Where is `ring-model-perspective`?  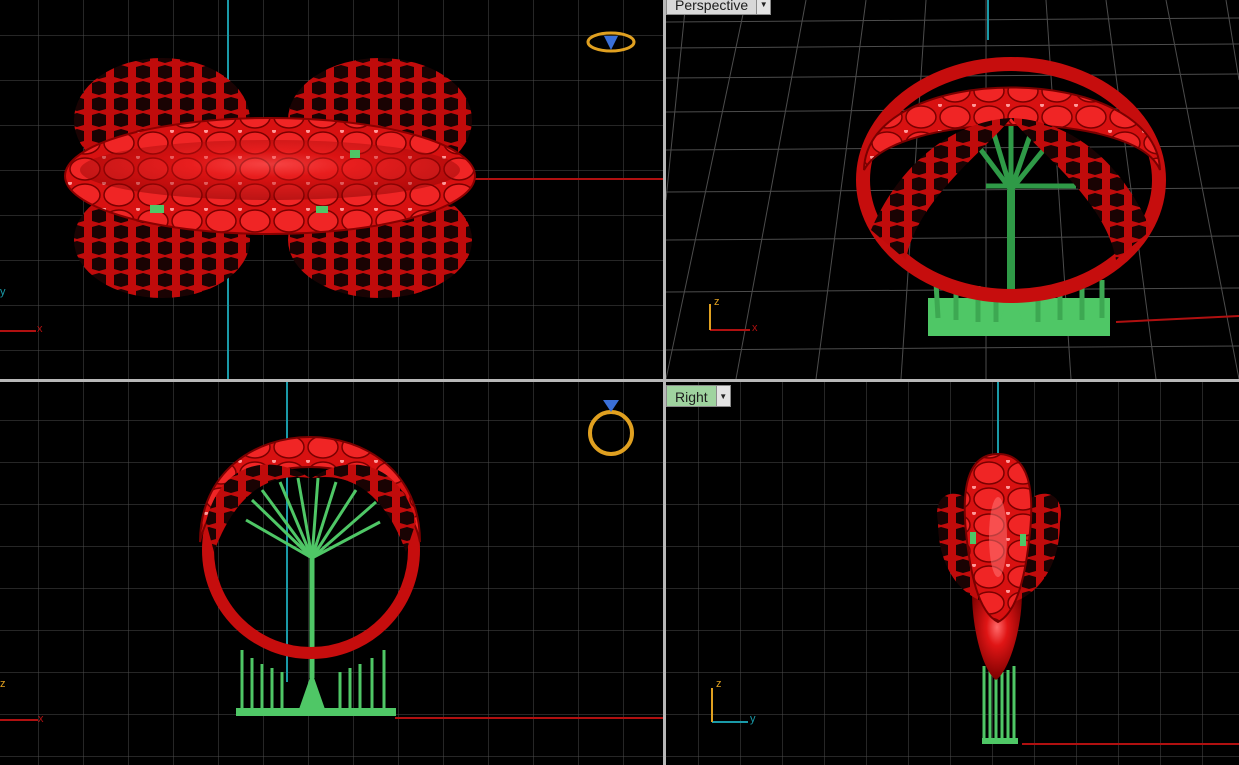
ring-model-perspective is located at coordinates (1011, 196).